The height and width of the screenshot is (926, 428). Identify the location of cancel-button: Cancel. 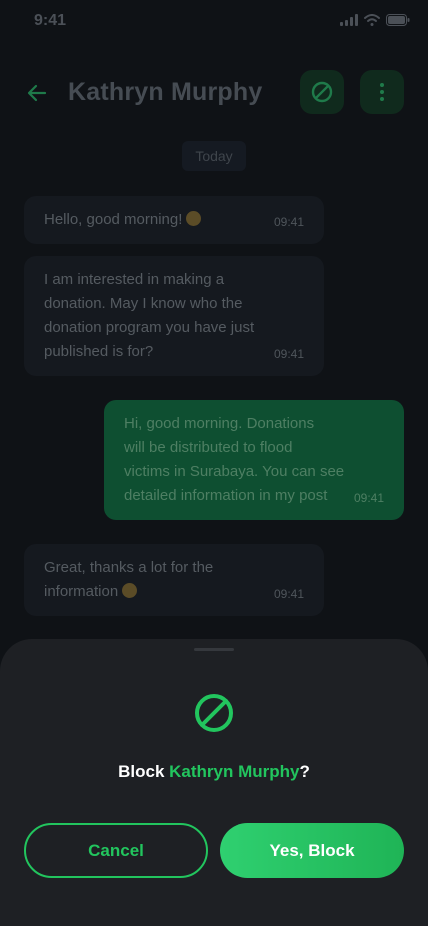
(116, 850).